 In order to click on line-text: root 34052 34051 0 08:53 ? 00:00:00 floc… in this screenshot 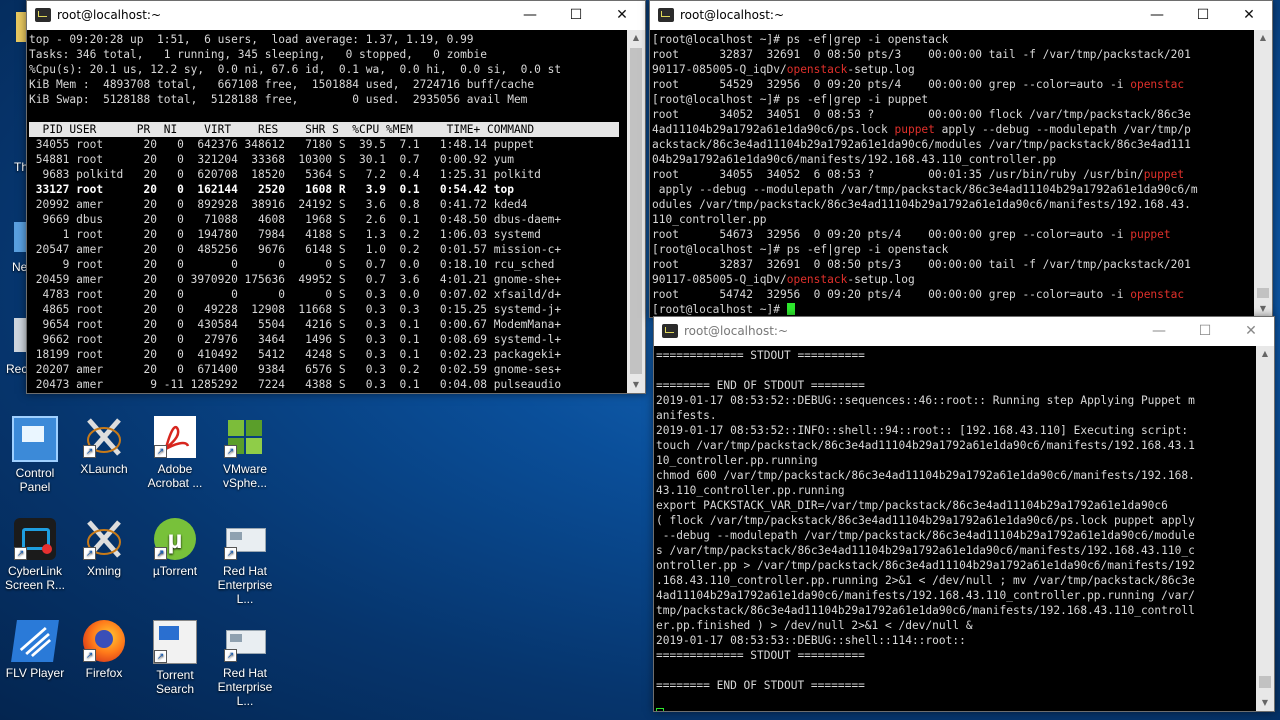, I will do `click(921, 114)`.